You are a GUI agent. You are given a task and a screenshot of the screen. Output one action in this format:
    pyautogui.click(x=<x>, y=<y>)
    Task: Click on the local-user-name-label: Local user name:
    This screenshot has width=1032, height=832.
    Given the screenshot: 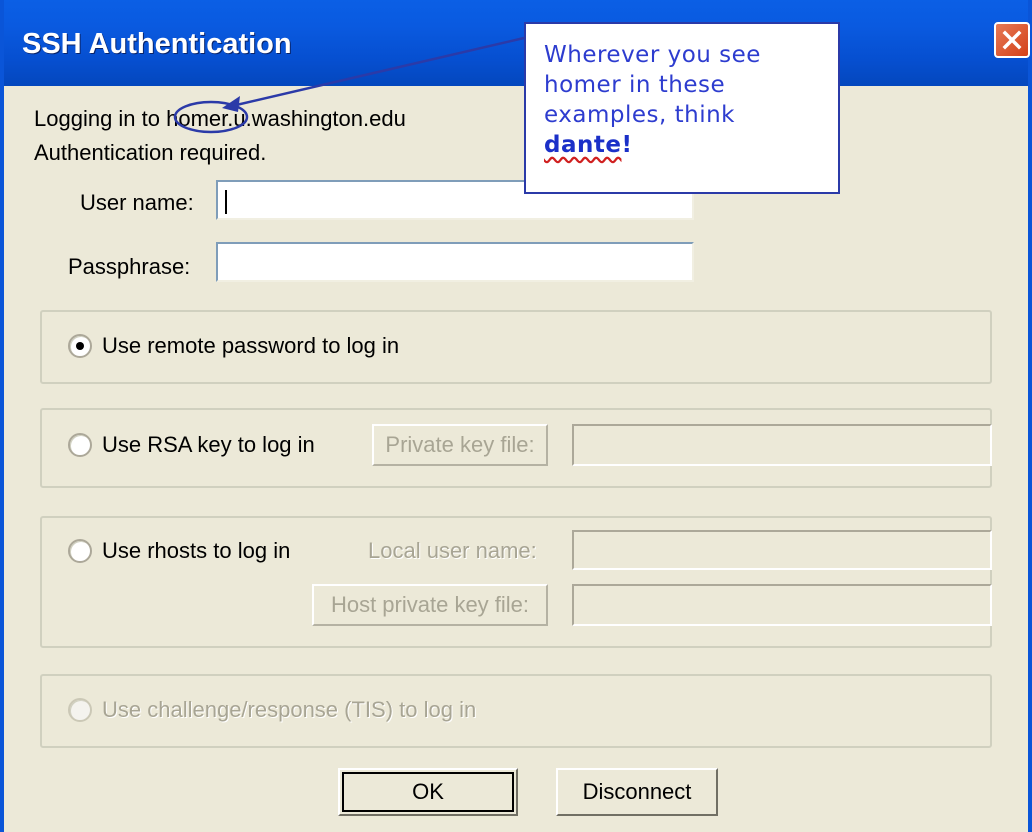 What is the action you would take?
    pyautogui.click(x=452, y=550)
    